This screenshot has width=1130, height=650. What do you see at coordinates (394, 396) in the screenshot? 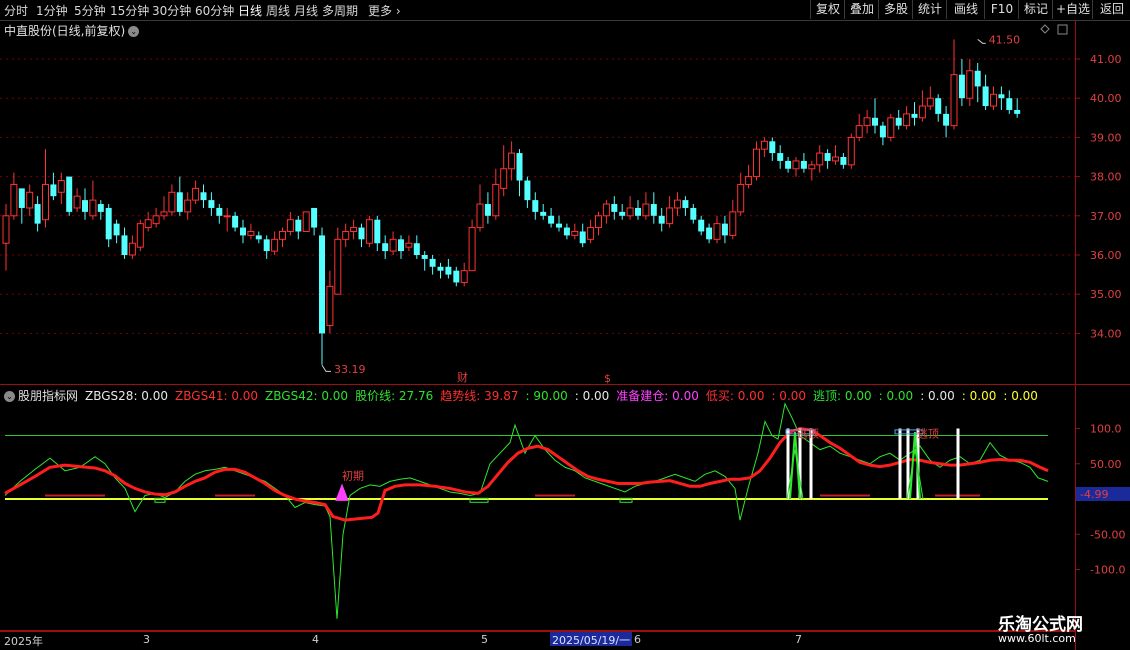
I see `indicator-field: 股价线: 27.76` at bounding box center [394, 396].